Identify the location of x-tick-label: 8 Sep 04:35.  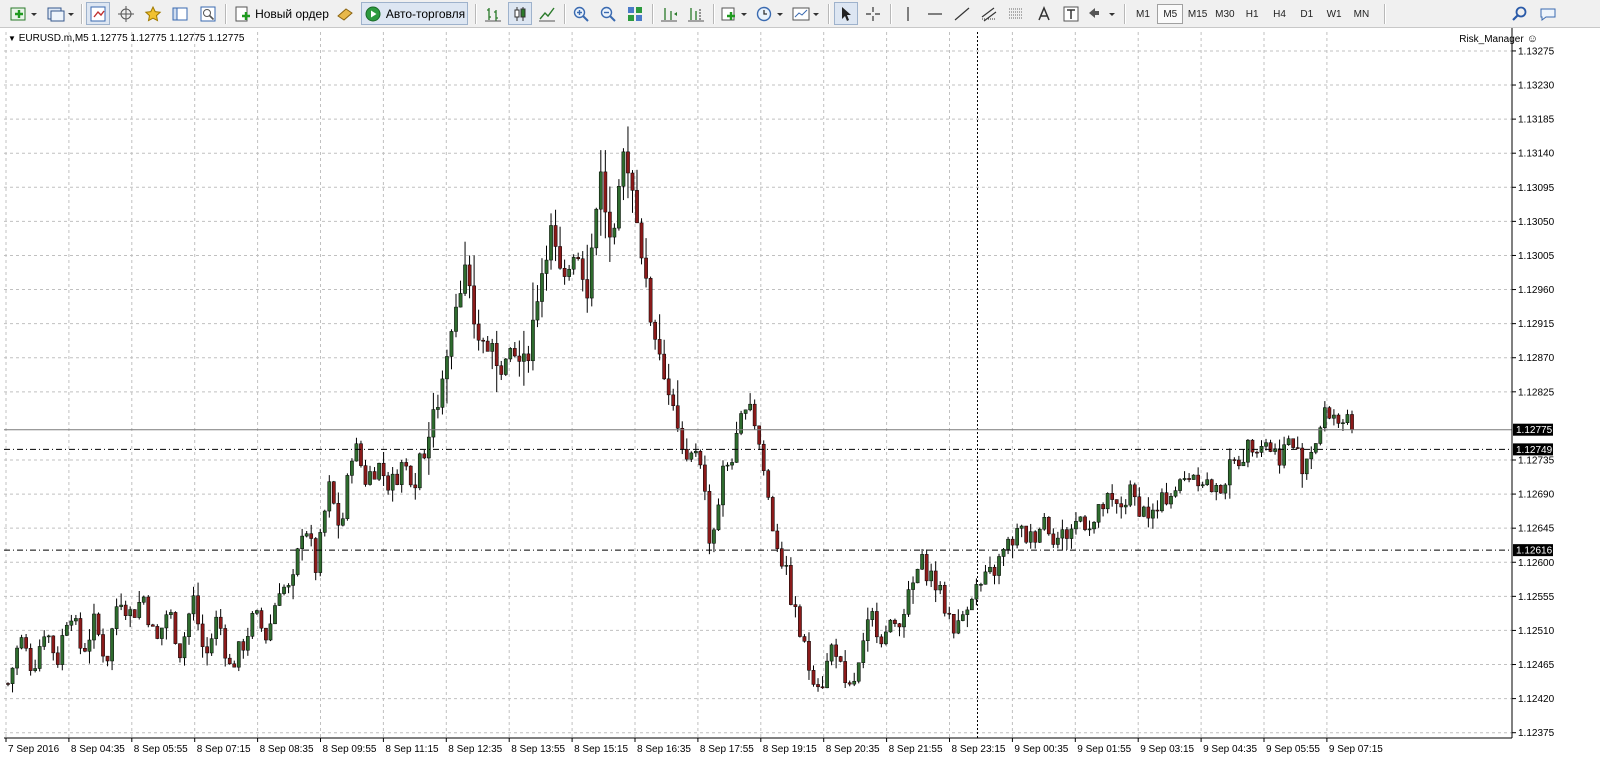
(98, 749).